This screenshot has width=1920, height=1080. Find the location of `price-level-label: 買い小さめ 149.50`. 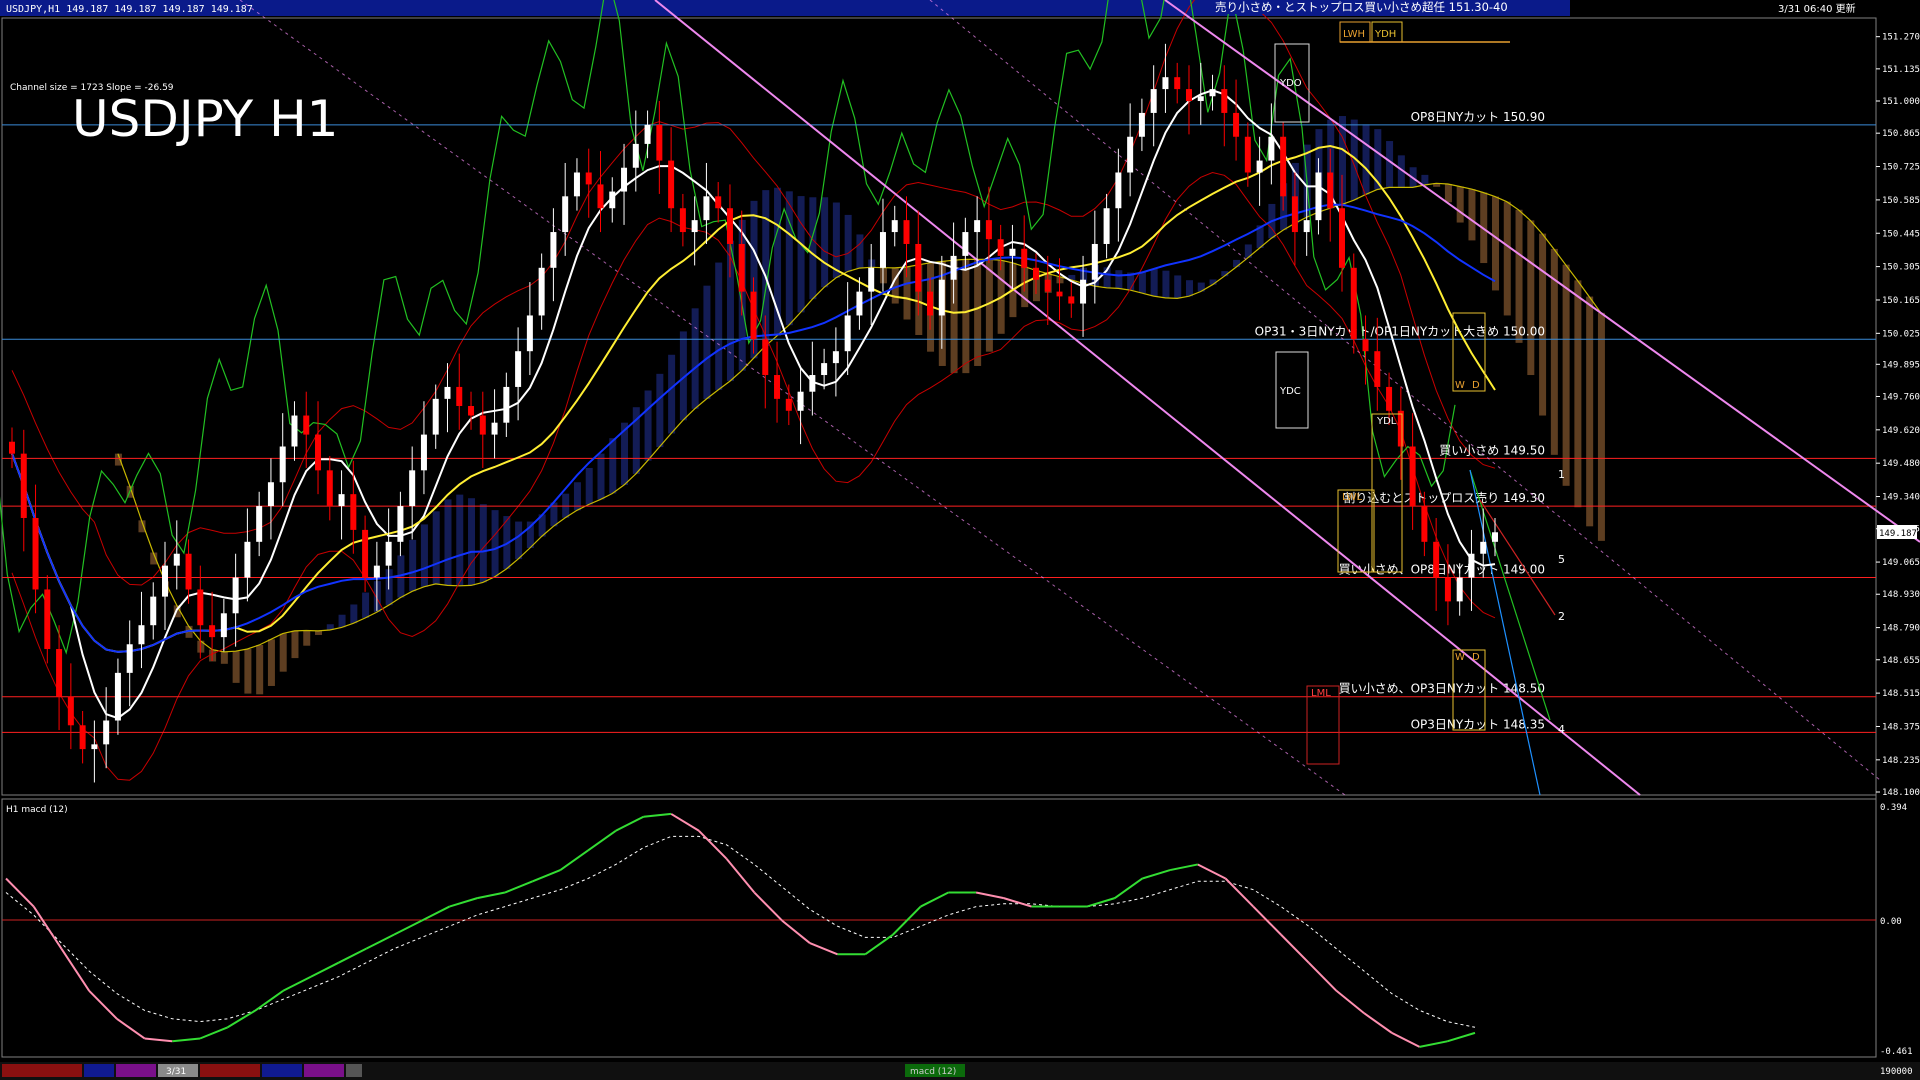

price-level-label: 買い小さめ 149.50 is located at coordinates (1492, 450).